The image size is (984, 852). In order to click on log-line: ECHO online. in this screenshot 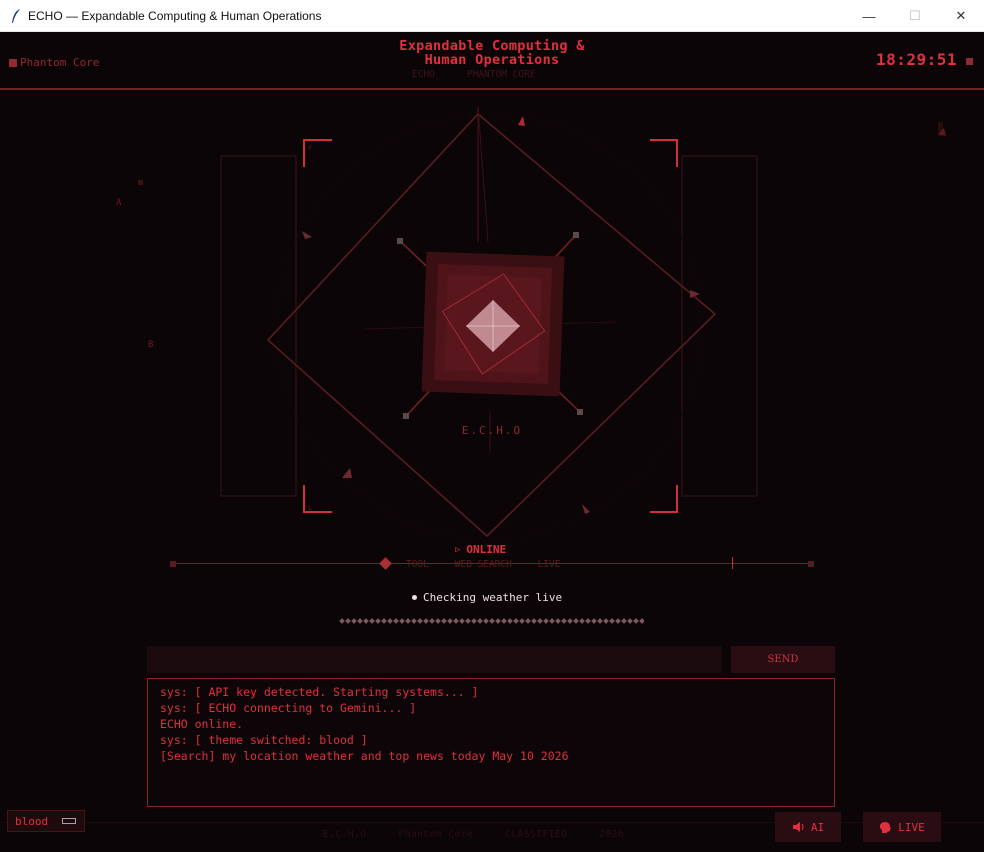, I will do `click(202, 724)`.